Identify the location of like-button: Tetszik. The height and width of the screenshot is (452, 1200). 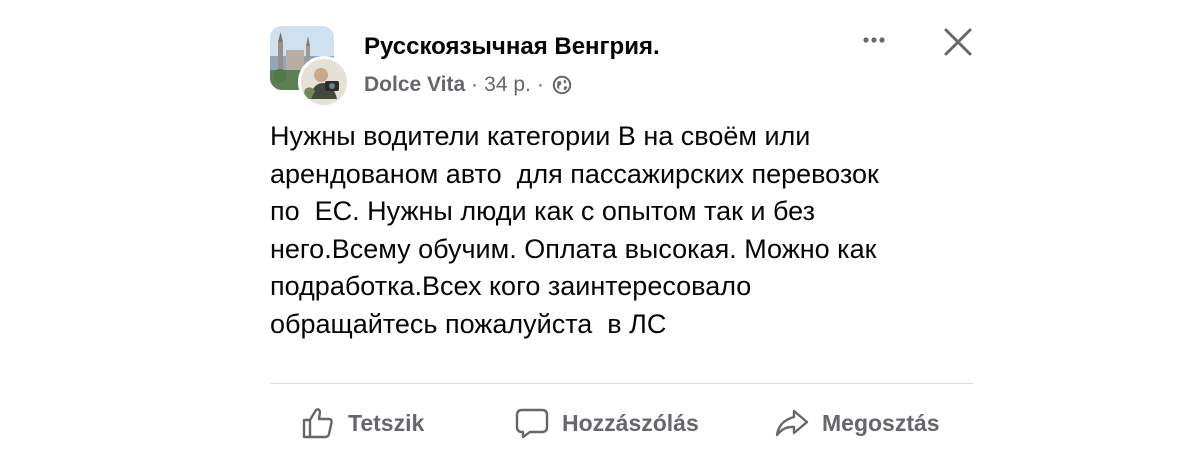
(362, 423).